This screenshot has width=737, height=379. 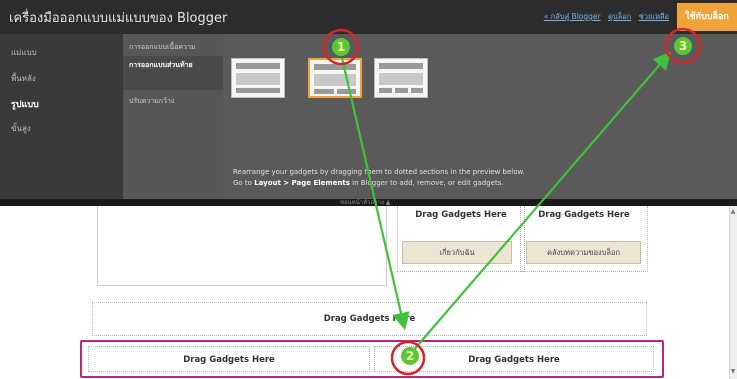 I want to click on nav-item-templates: แม่แบบ, so click(x=24, y=52).